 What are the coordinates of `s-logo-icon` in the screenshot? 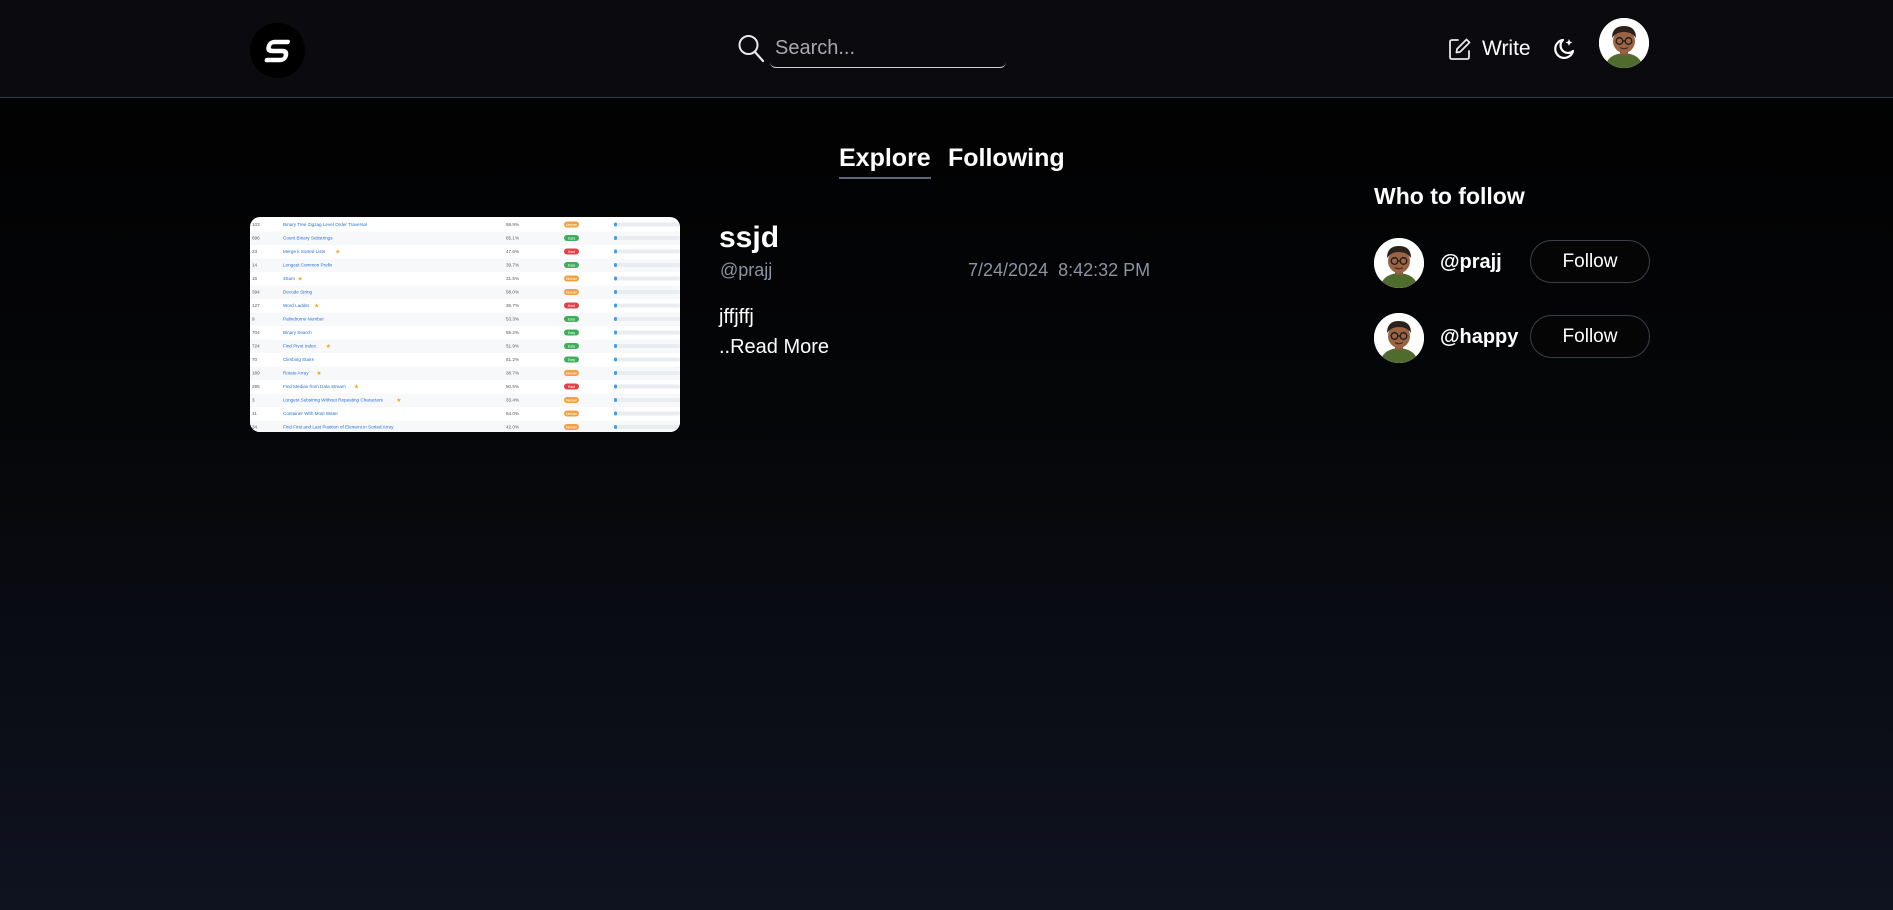 It's located at (277, 50).